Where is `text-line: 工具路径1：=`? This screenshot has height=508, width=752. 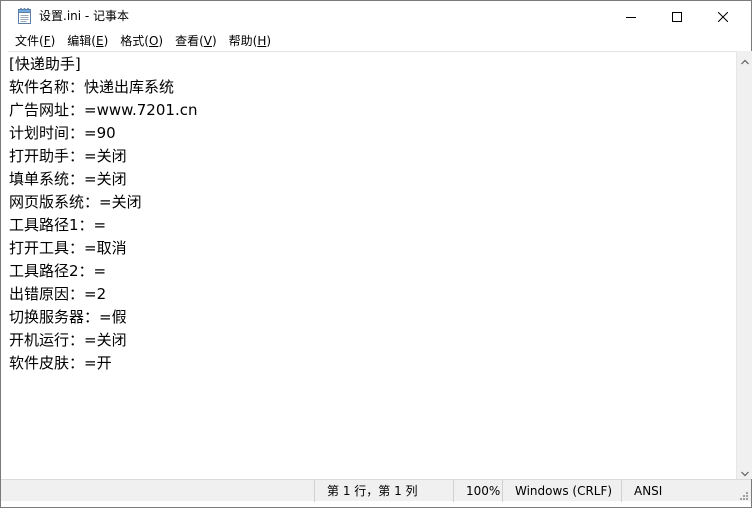 text-line: 工具路径1：= is located at coordinates (57, 225).